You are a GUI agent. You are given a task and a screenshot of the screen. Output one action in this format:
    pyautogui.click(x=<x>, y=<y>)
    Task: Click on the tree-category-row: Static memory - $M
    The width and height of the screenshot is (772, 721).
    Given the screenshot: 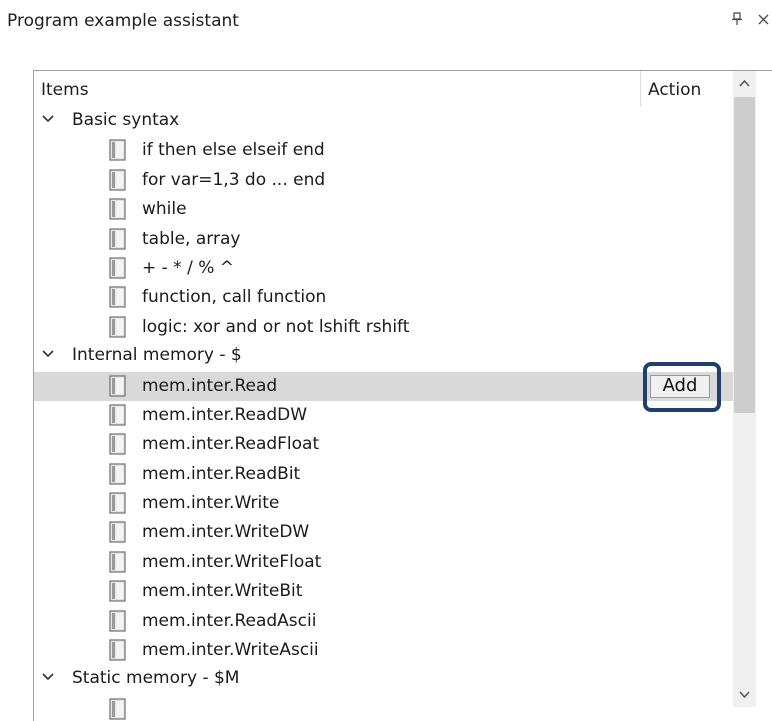 What is the action you would take?
    pyautogui.click(x=384, y=679)
    